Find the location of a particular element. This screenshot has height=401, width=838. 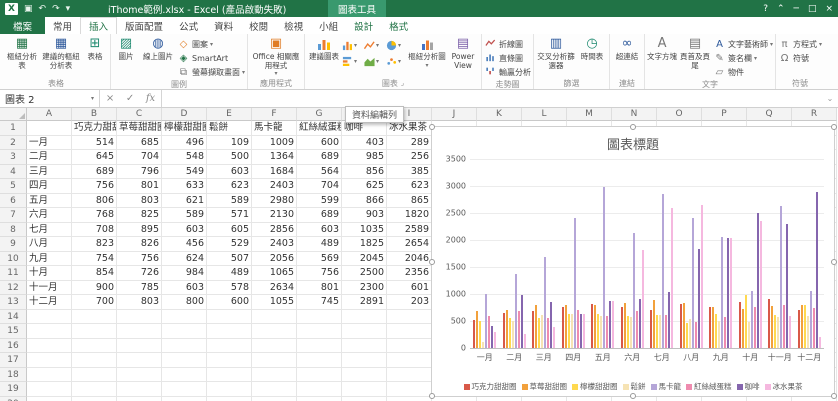

cell: 2589 is located at coordinates (409, 229).